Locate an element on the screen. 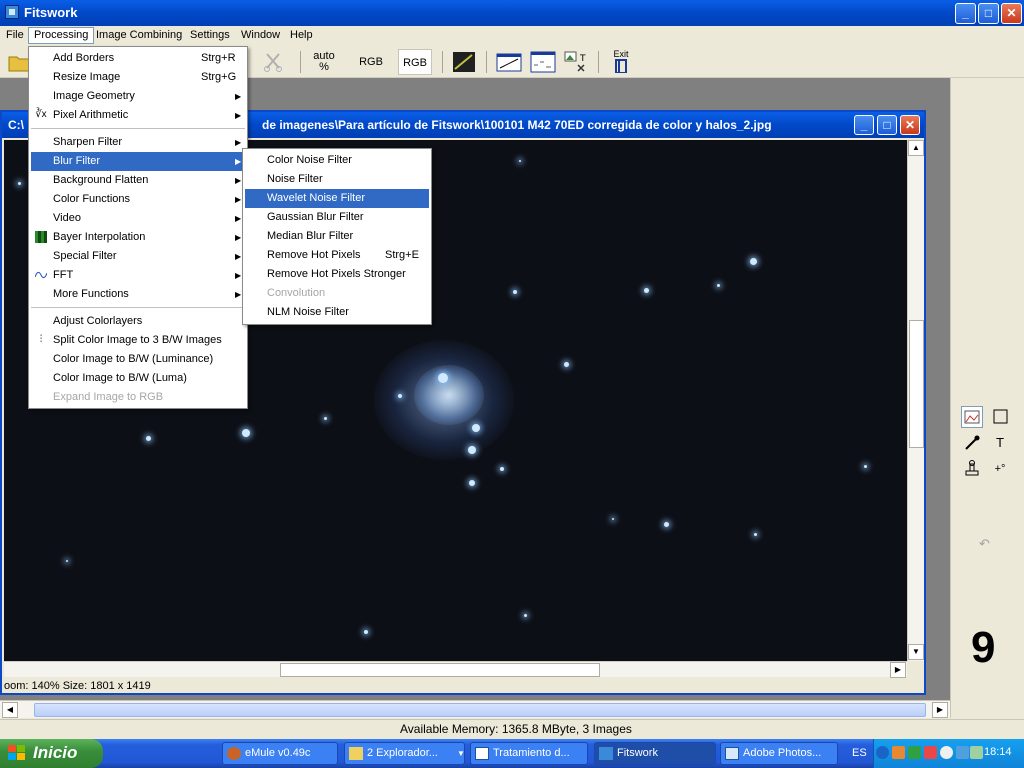 This screenshot has height=768, width=1024. menu-item-sharpen-filter: Sharpen Filter ▶ is located at coordinates (138, 142).